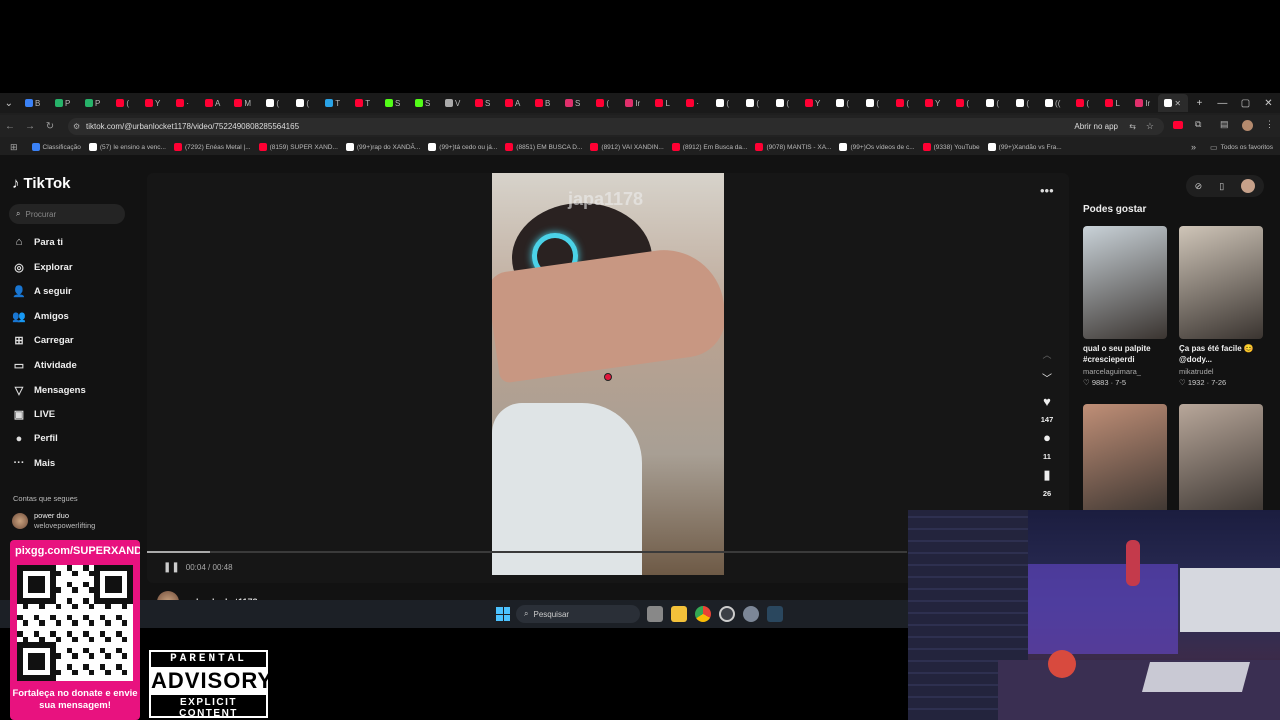 The width and height of the screenshot is (1280, 720). What do you see at coordinates (42, 267) in the screenshot?
I see `sidebar-item-explorar: ◎ Explorar` at bounding box center [42, 267].